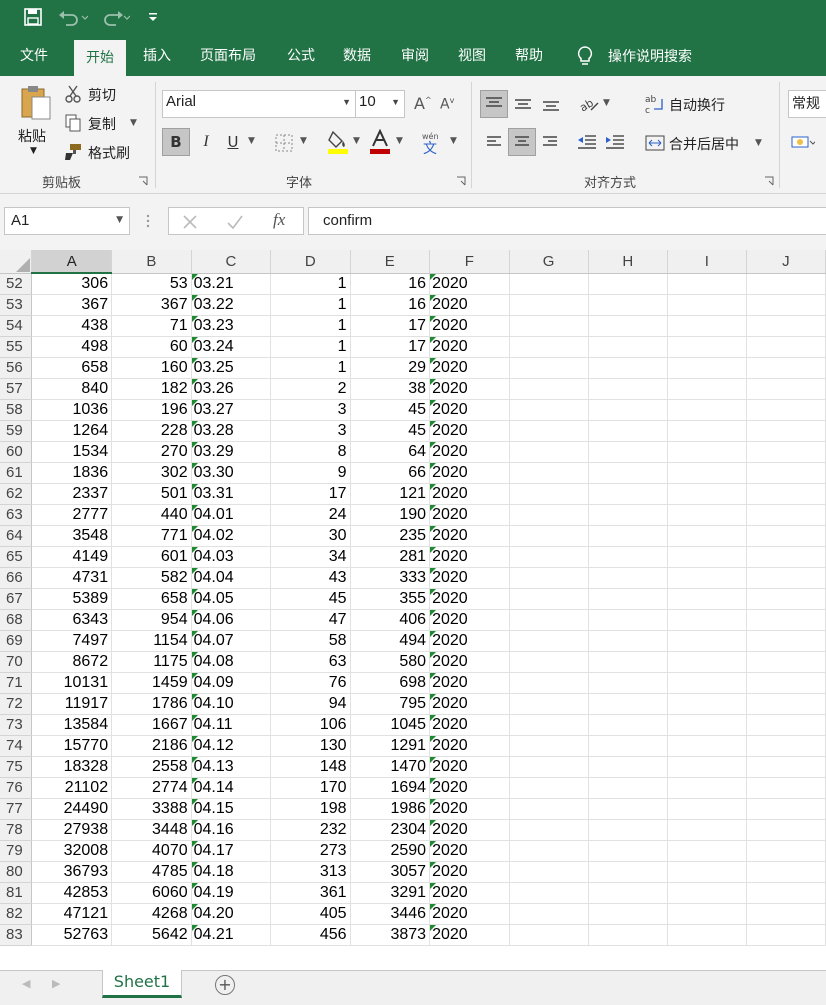 The width and height of the screenshot is (826, 1005). Describe the element at coordinates (390, 830) in the screenshot. I see `cell-e: 2304` at that location.